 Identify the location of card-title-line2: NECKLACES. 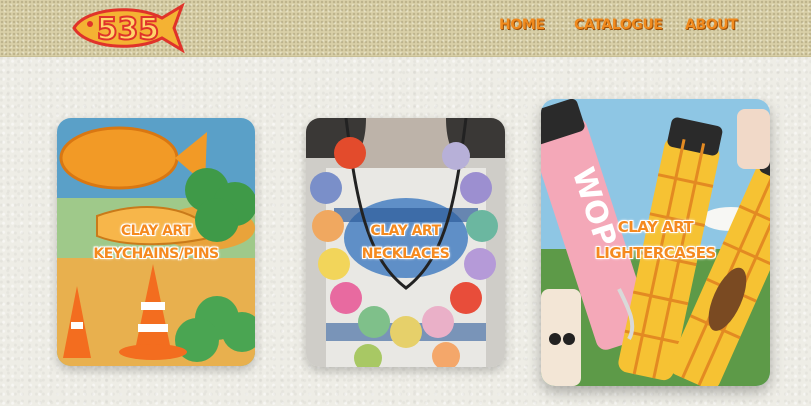
(405, 254).